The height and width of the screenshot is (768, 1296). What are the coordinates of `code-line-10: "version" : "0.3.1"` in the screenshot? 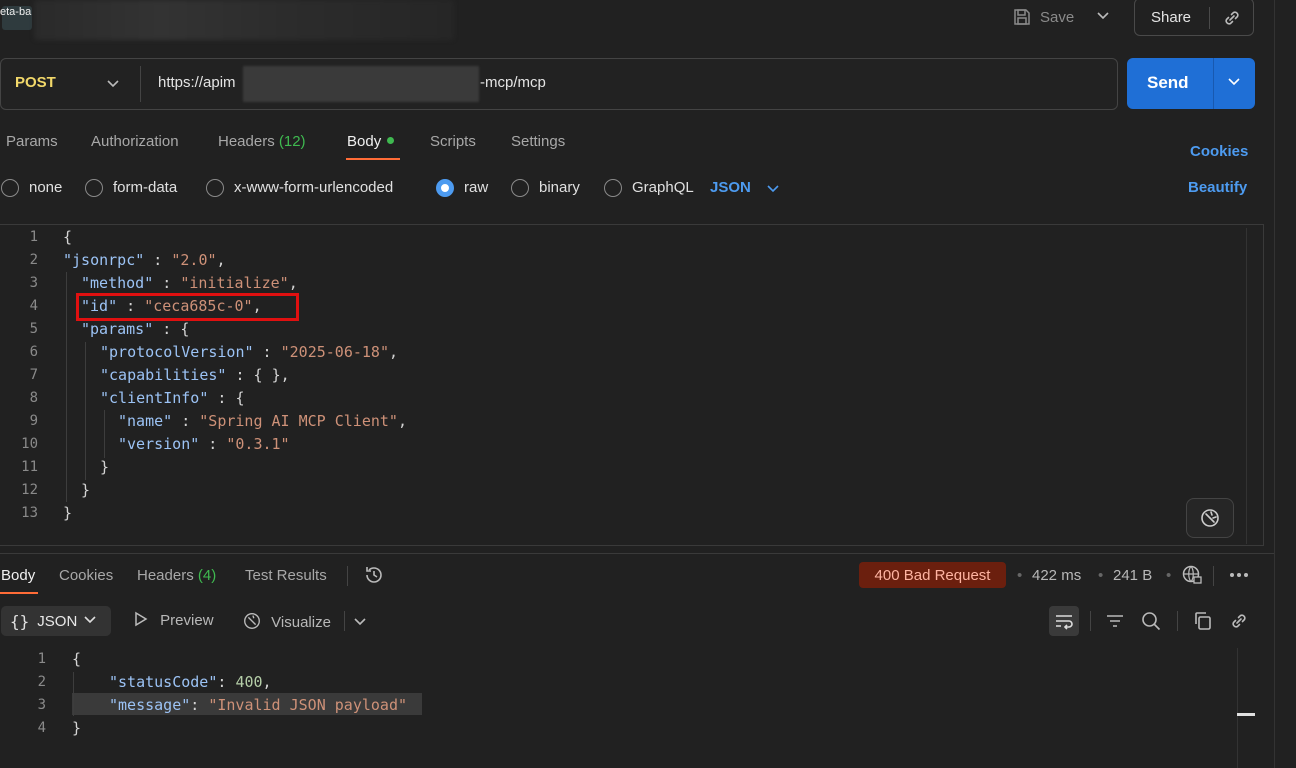 It's located at (204, 444).